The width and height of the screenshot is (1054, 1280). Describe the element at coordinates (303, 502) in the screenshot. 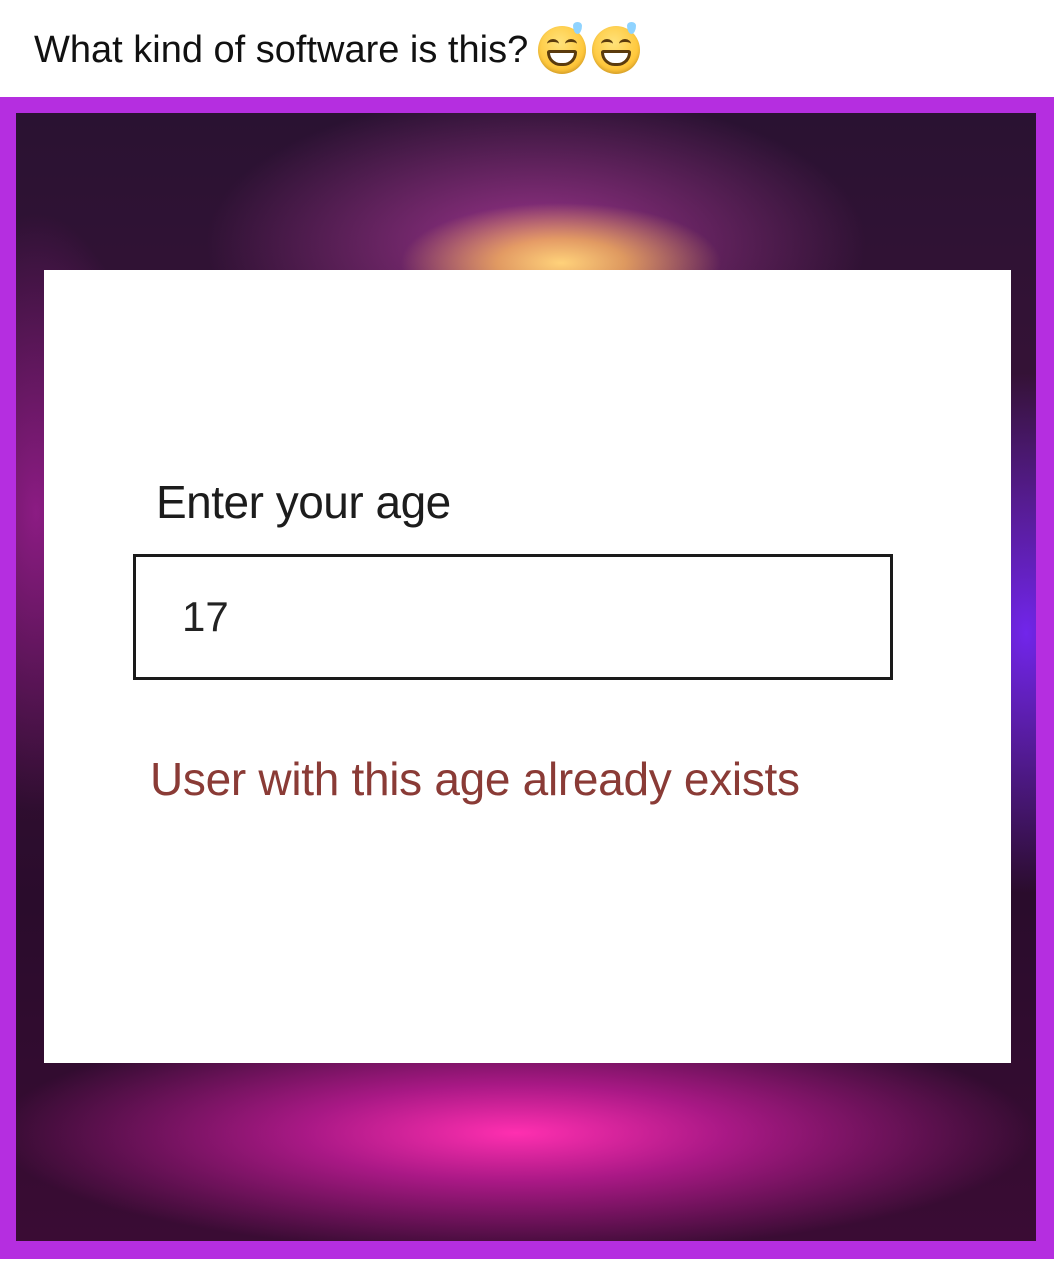

I see `age-label: Enter your age` at that location.